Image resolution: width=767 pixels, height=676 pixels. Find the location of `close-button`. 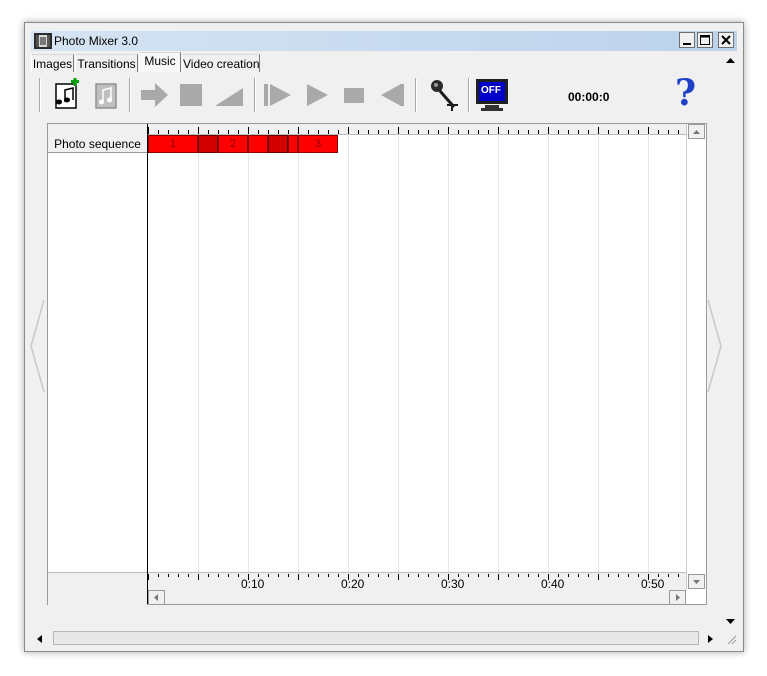

close-button is located at coordinates (726, 40).